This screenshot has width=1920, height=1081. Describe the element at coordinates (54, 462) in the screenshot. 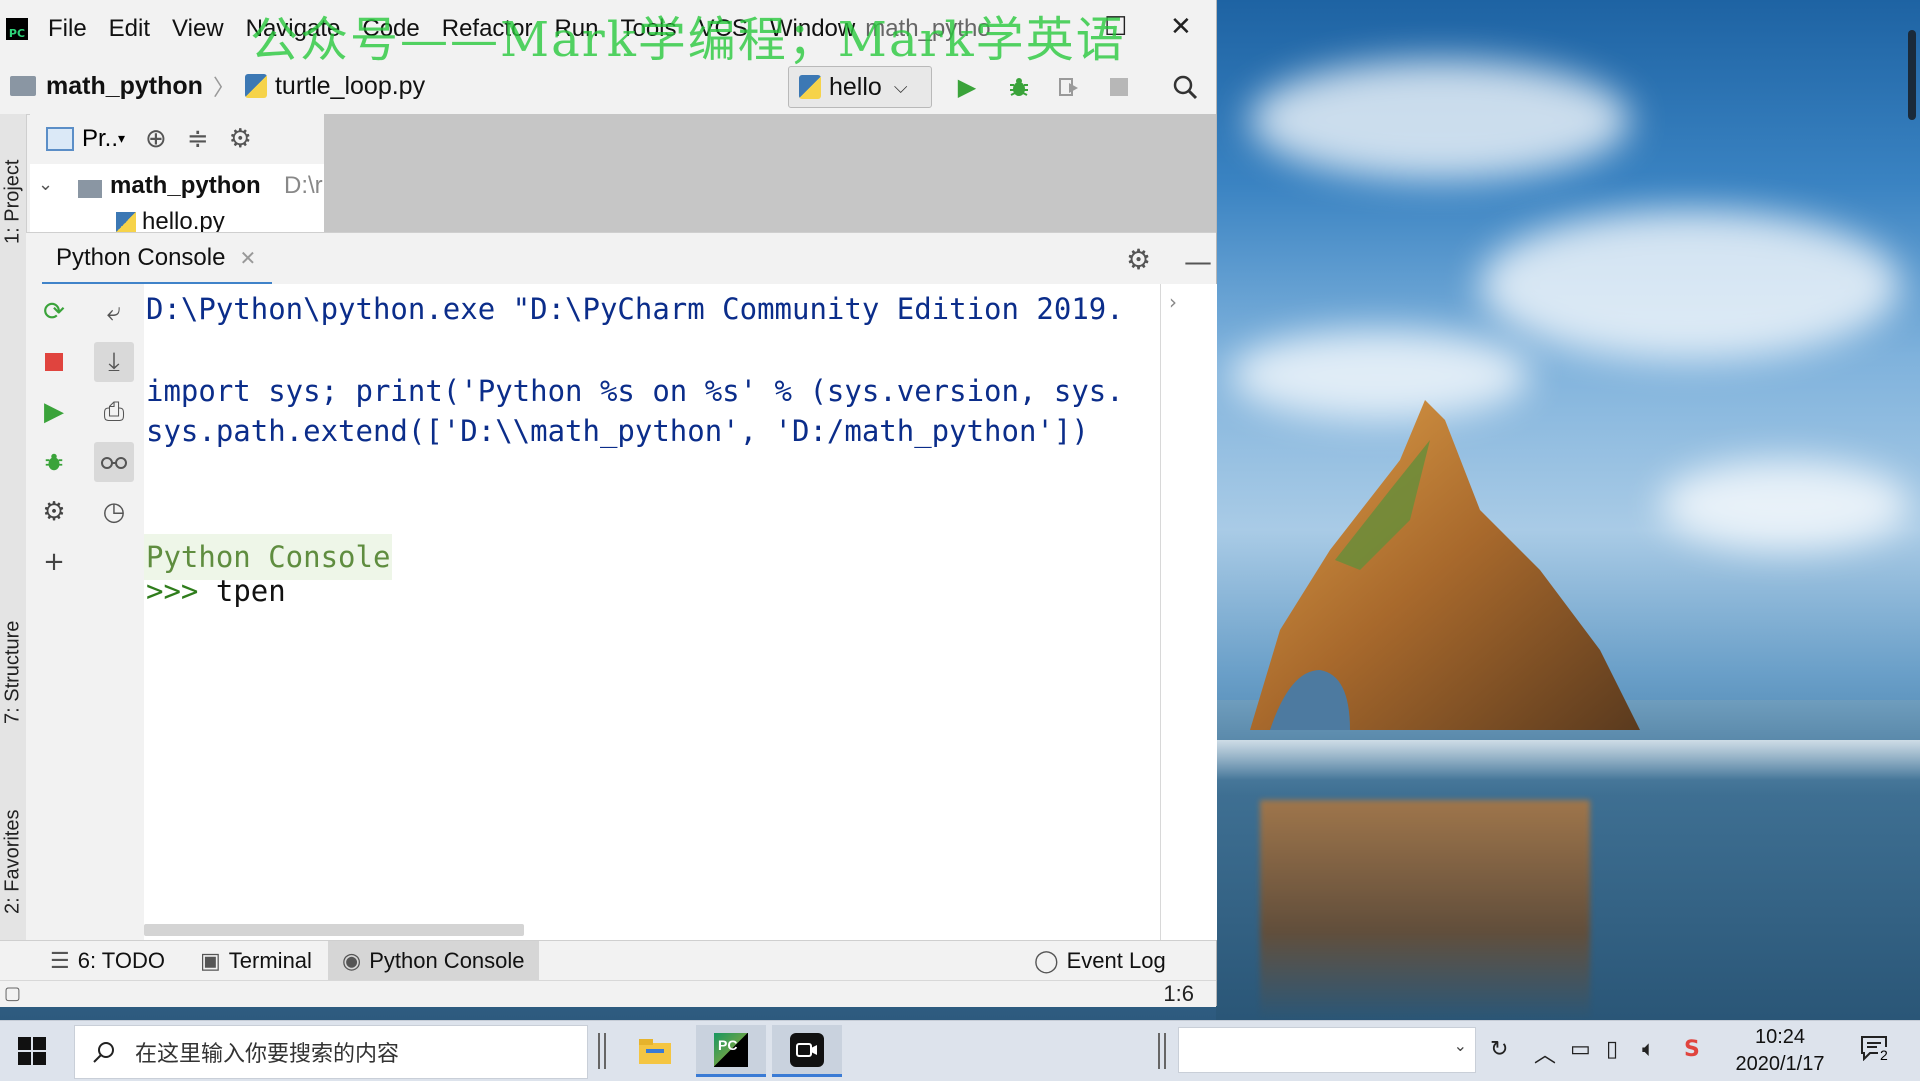

I see `attach-debugger-icon` at that location.